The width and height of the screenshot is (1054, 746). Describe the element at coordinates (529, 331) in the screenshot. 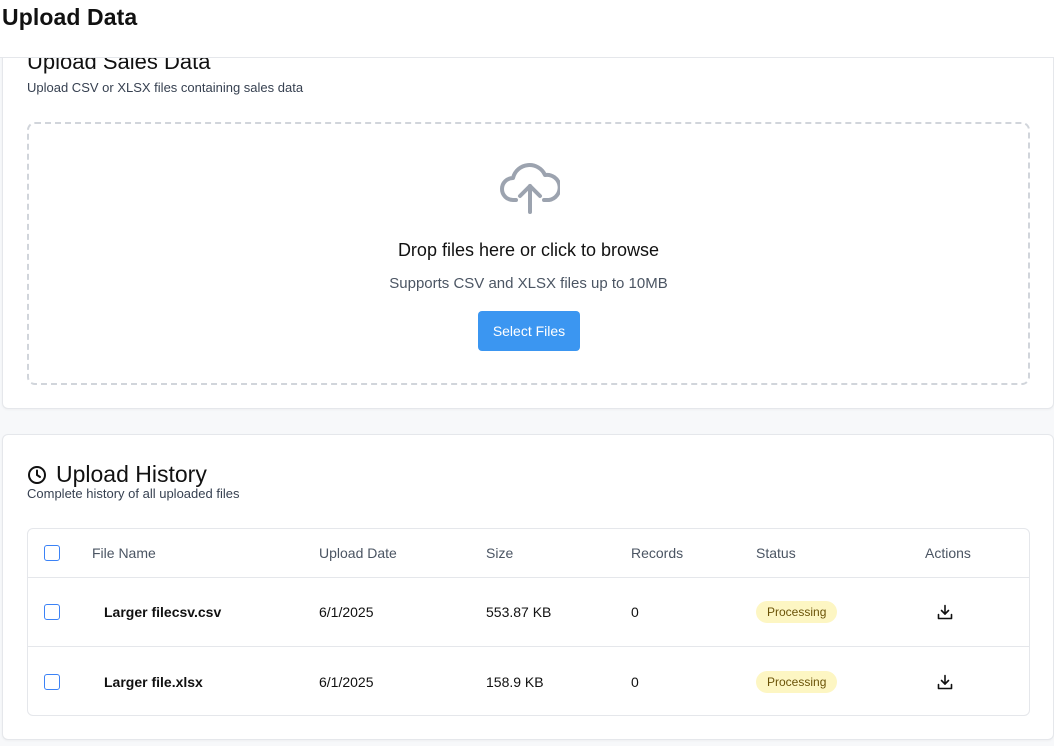

I see `select-files-button: Select Files` at that location.